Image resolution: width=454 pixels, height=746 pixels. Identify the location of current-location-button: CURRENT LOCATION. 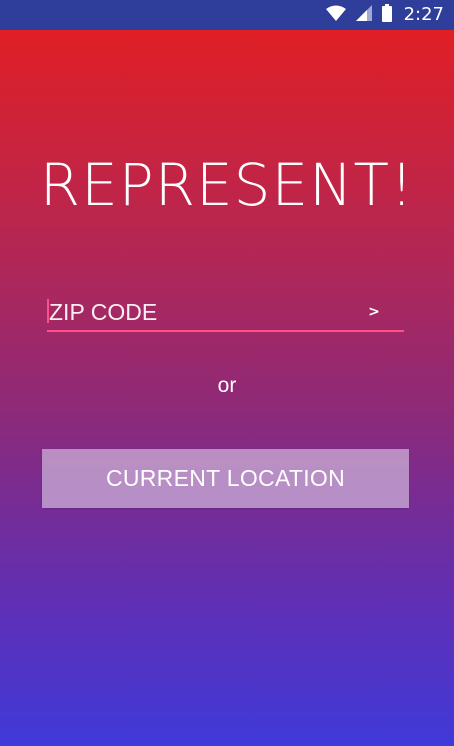
(225, 478).